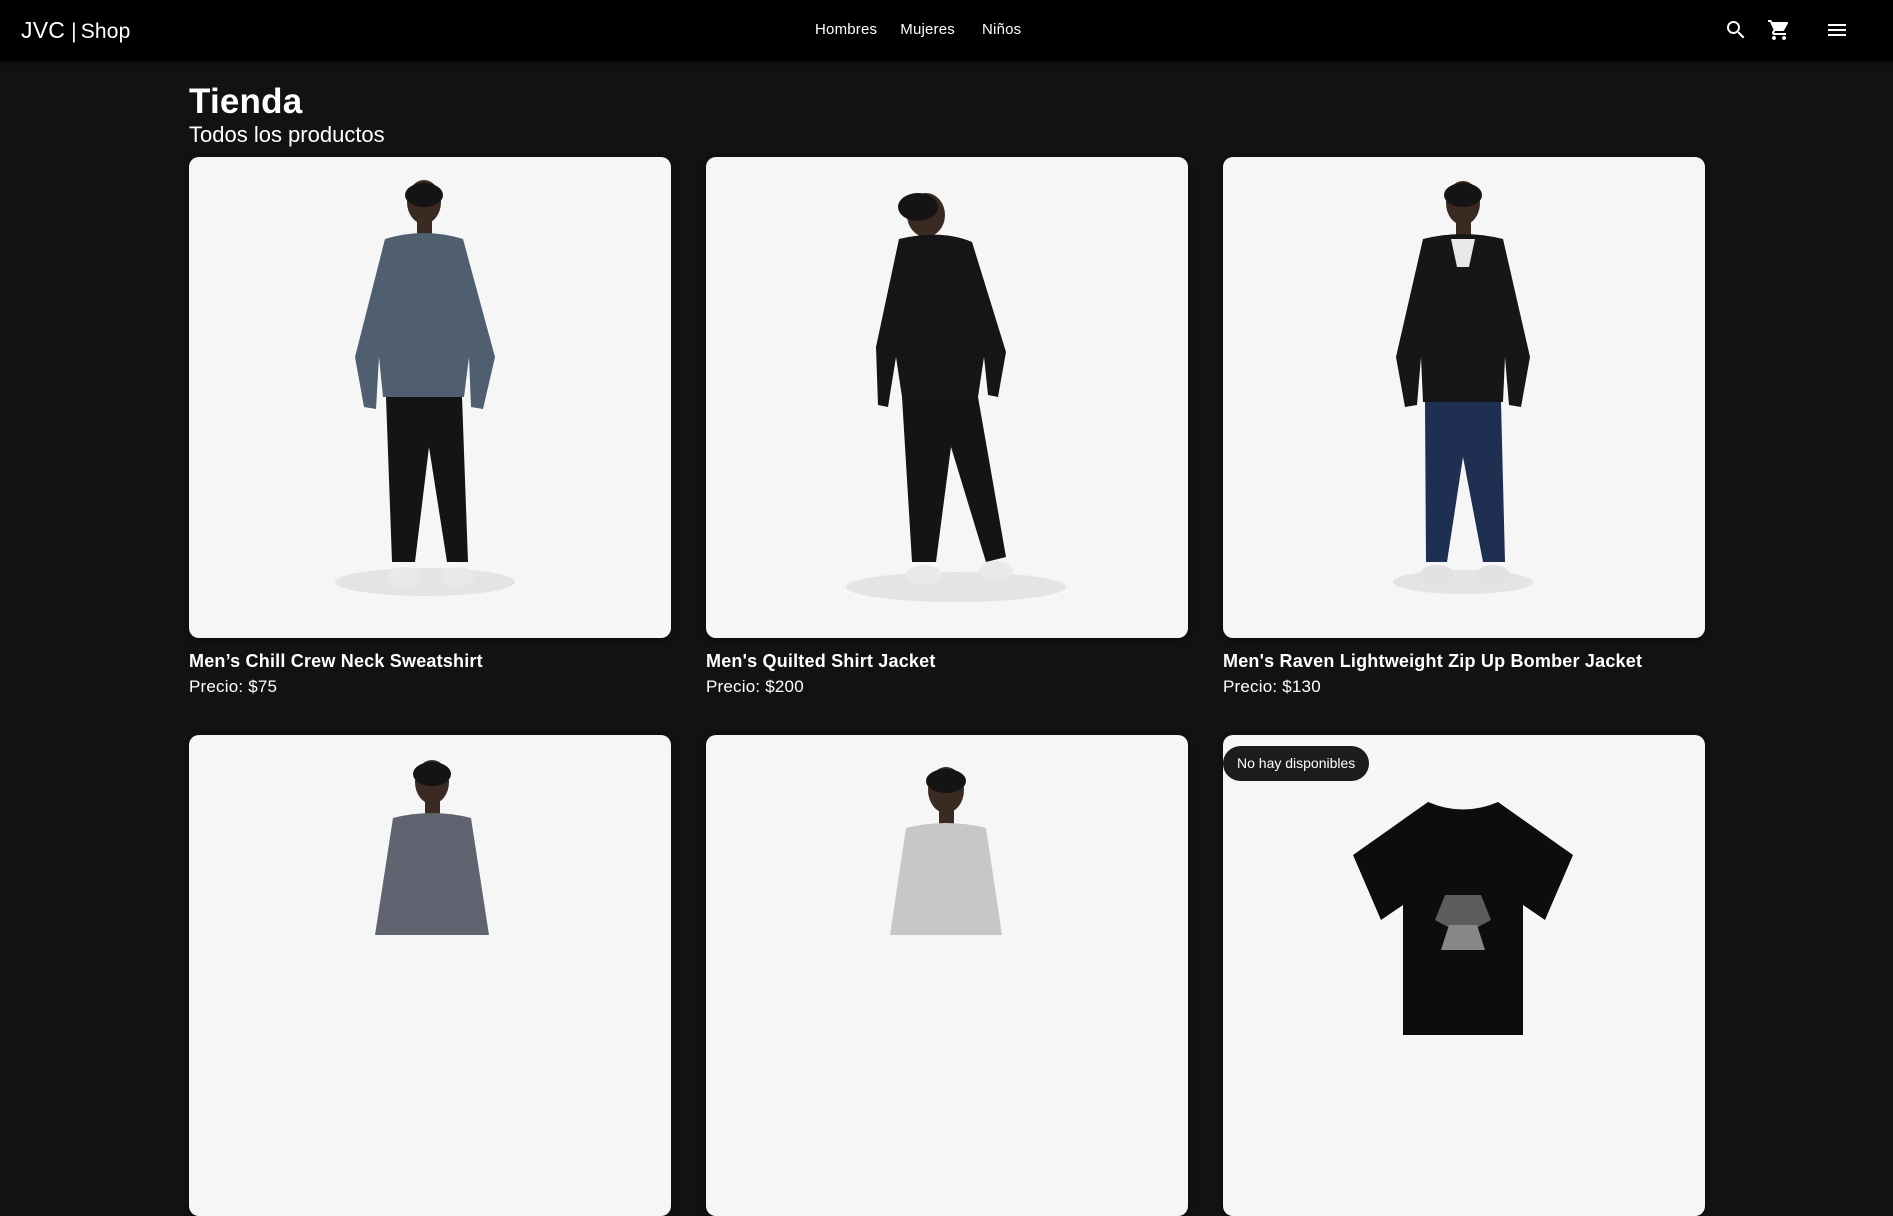 This screenshot has height=1216, width=1893. I want to click on search-button, so click(1736, 30).